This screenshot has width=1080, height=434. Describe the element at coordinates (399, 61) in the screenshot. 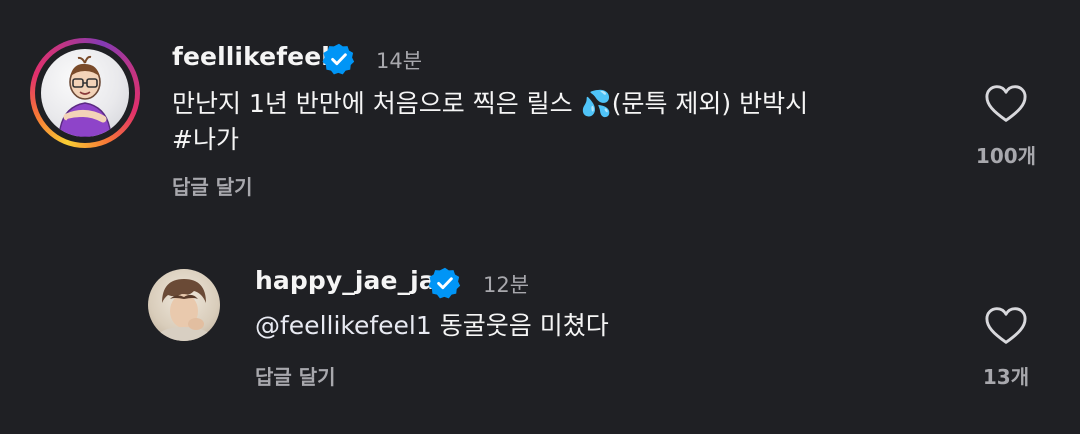

I see `comment-timestamp: 14분` at that location.